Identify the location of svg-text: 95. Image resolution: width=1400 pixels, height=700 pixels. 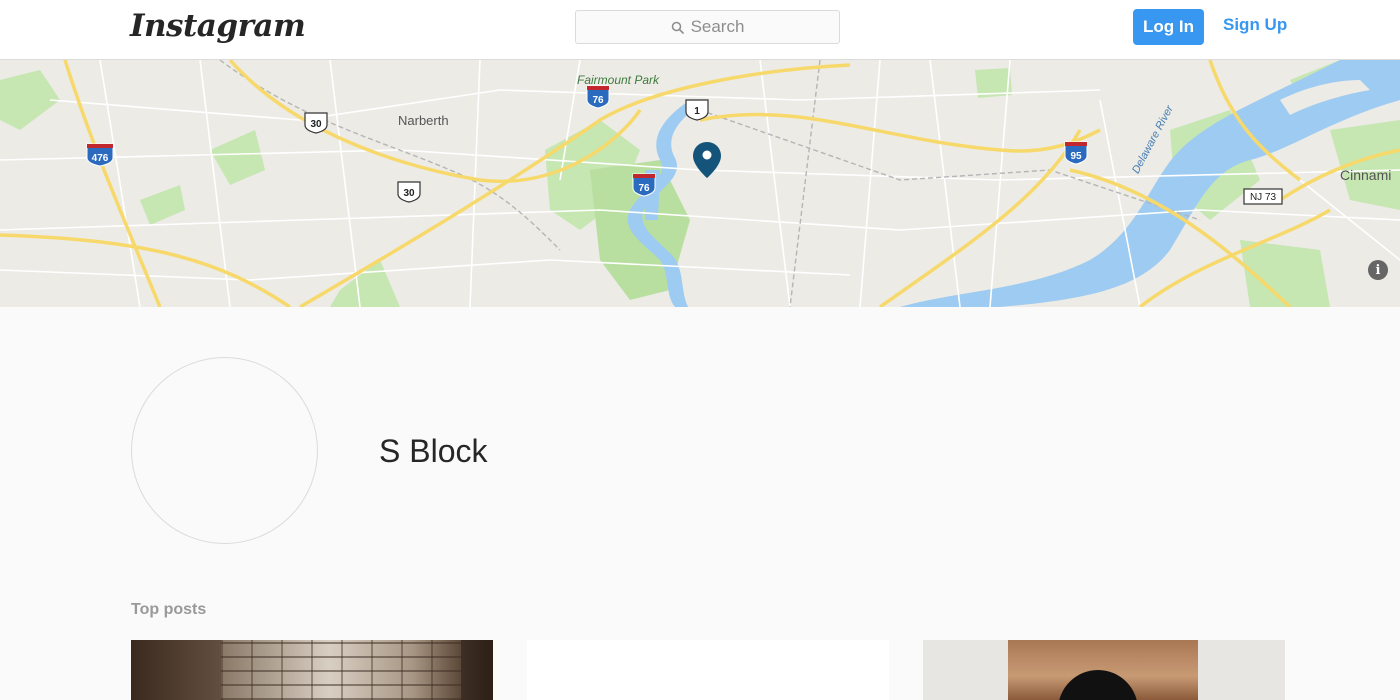
(1076, 156).